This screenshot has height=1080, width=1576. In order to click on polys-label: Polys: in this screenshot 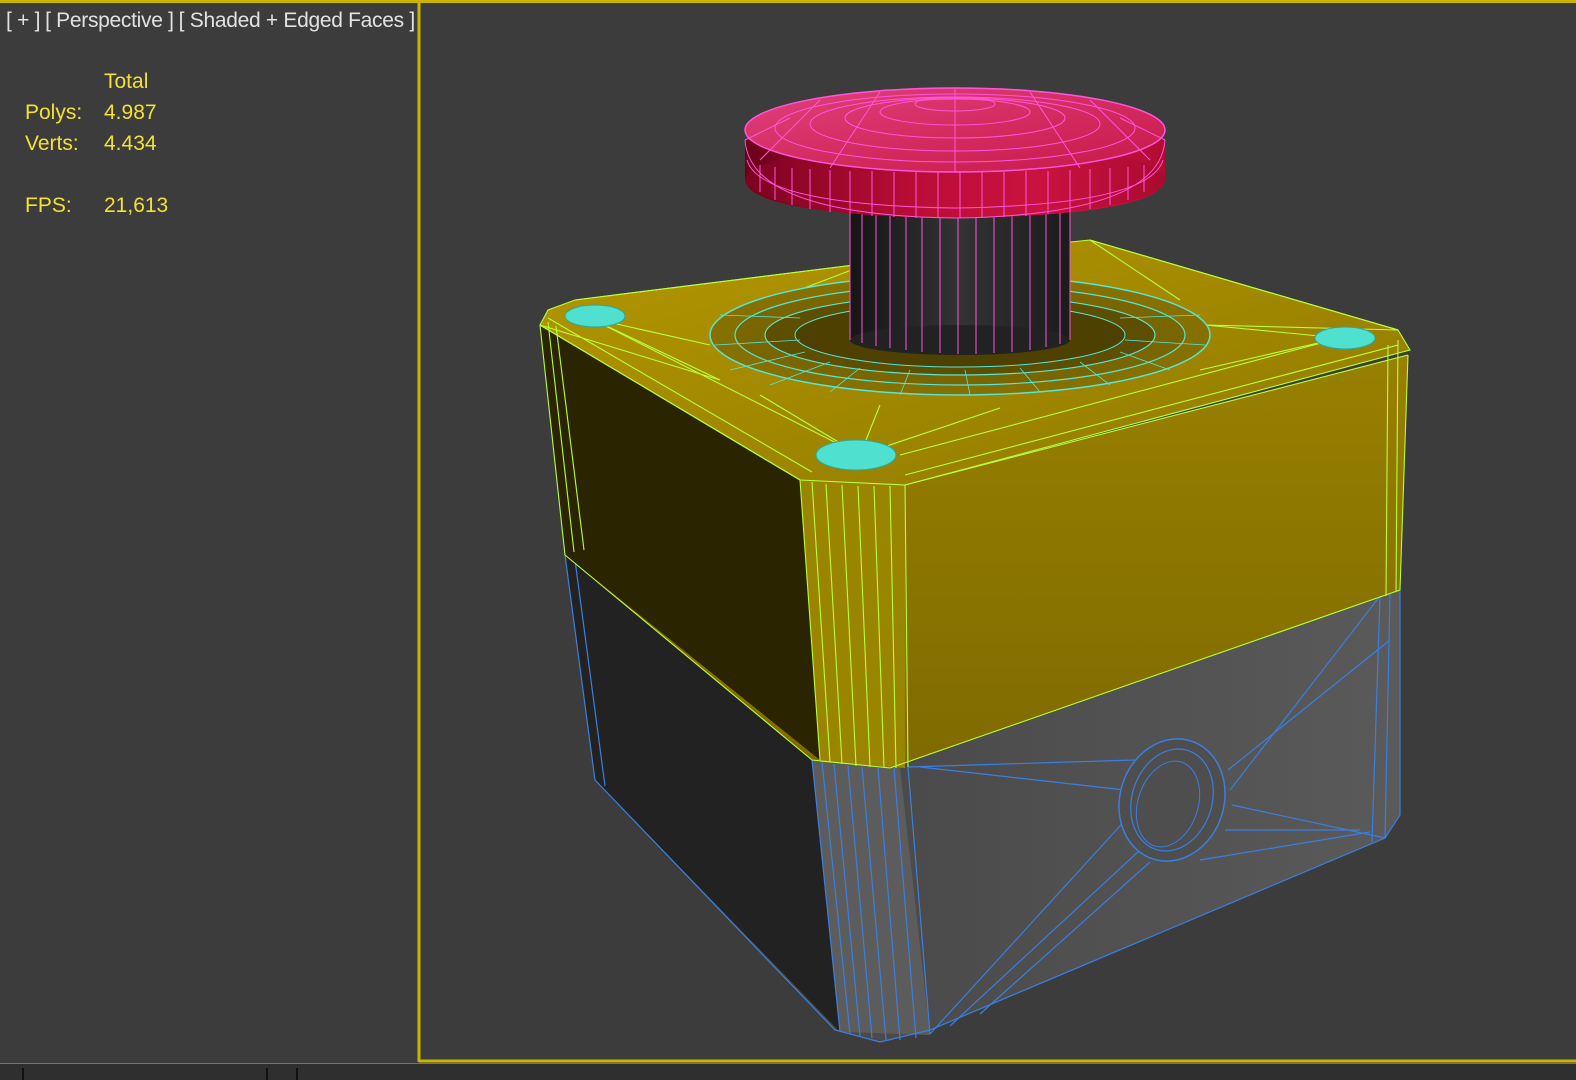, I will do `click(54, 112)`.